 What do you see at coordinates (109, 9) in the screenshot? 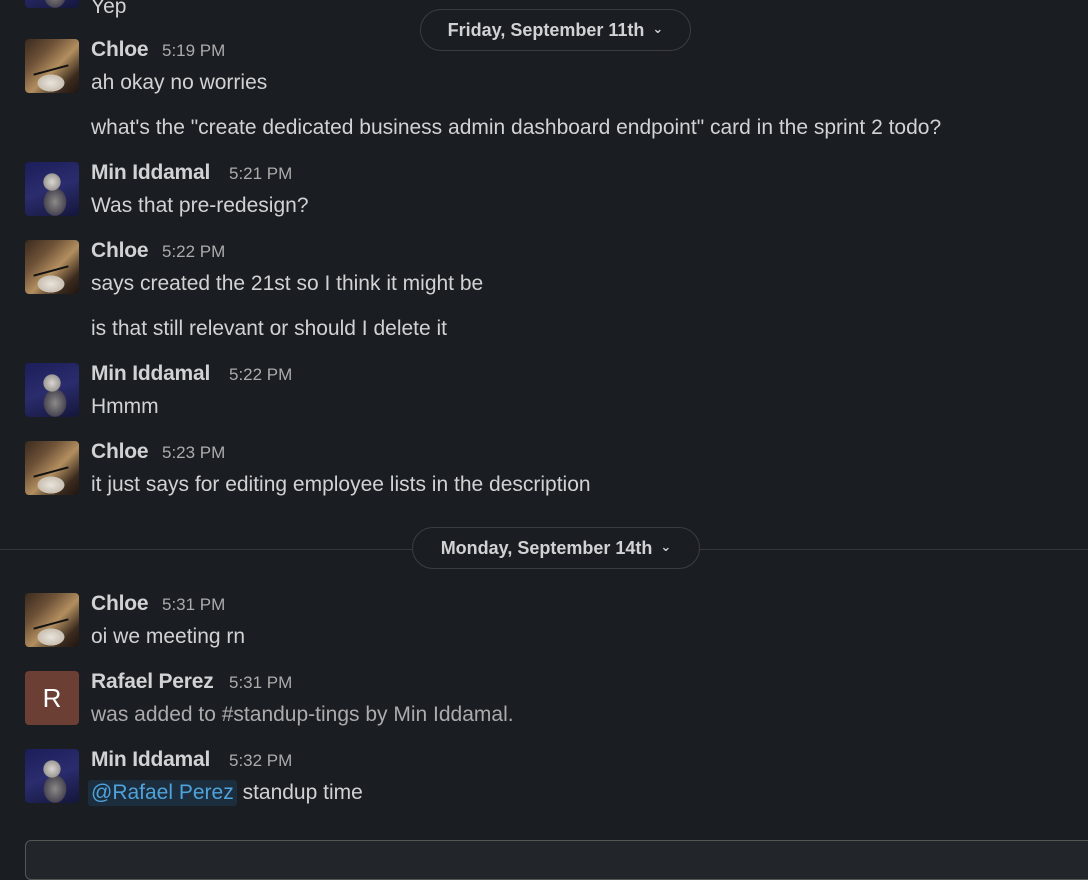
I see `message-text: Yep` at bounding box center [109, 9].